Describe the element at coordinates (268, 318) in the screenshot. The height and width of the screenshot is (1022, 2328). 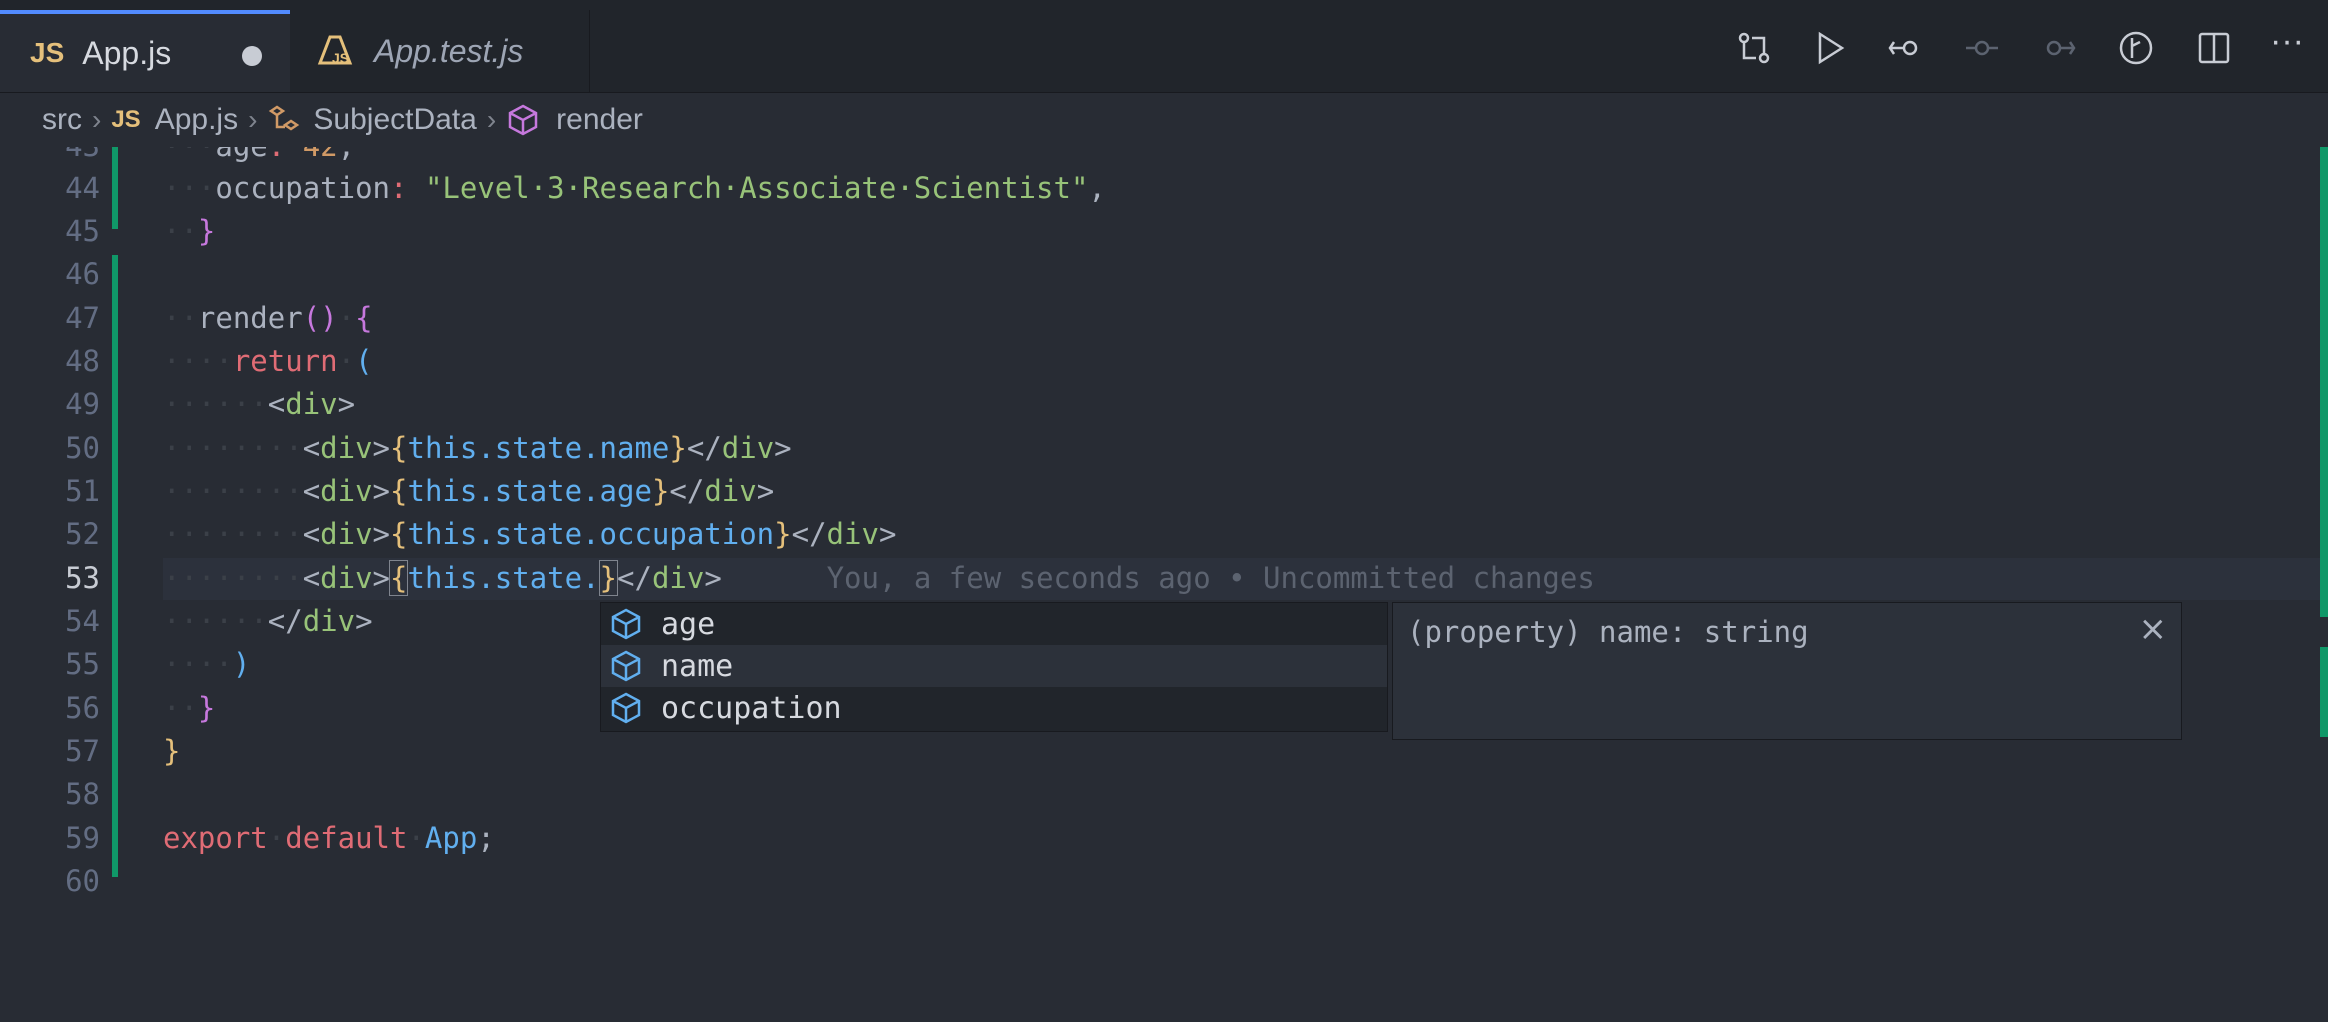
I see `code-line-47: ··render()·{` at that location.